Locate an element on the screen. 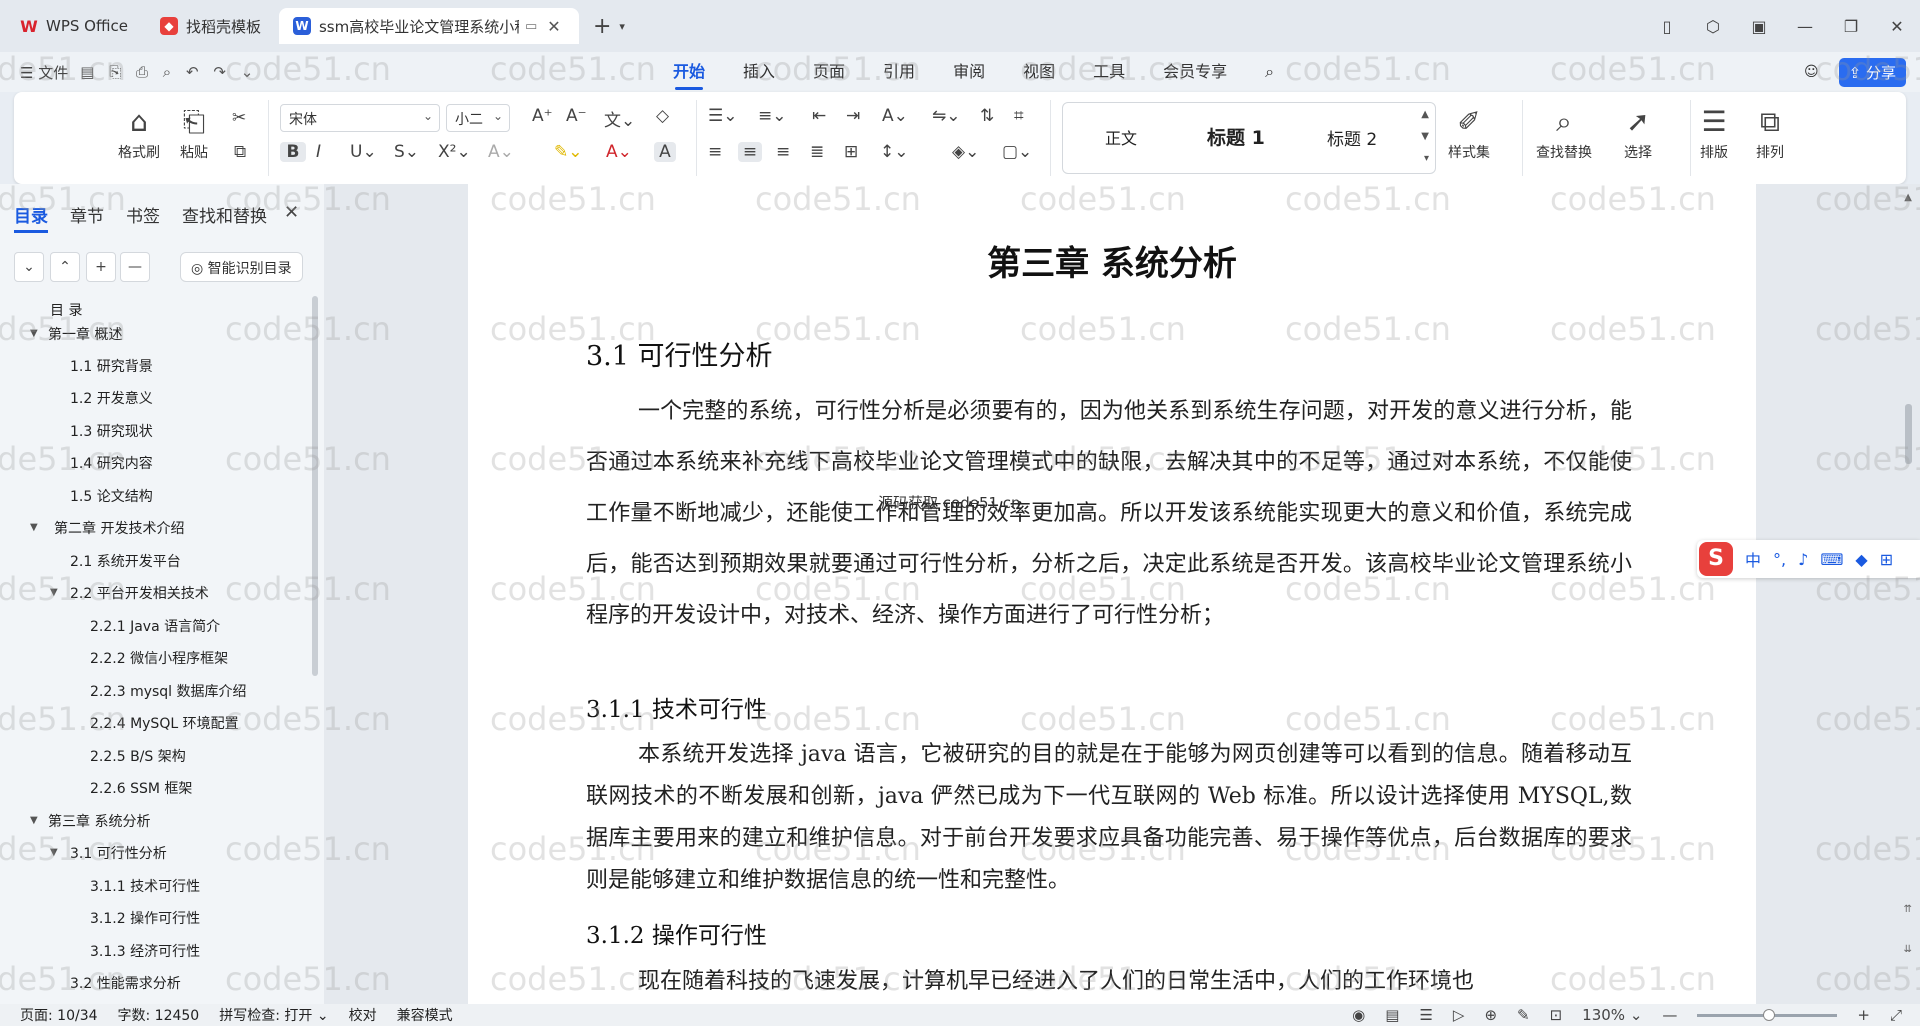 Image resolution: width=1920 pixels, height=1026 pixels. arrange-button: ⧉ 排列 is located at coordinates (1770, 132).